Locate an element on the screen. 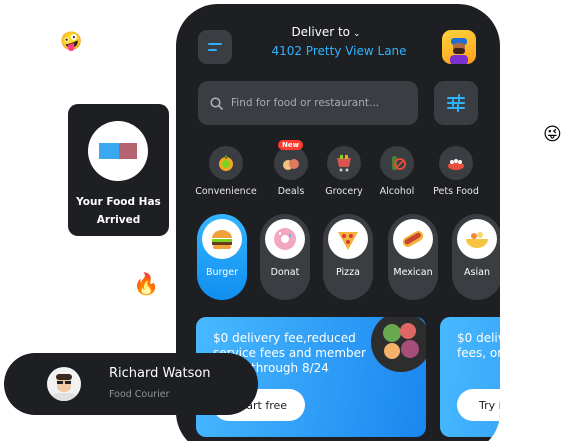  food-type-burger: Burger is located at coordinates (222, 257).